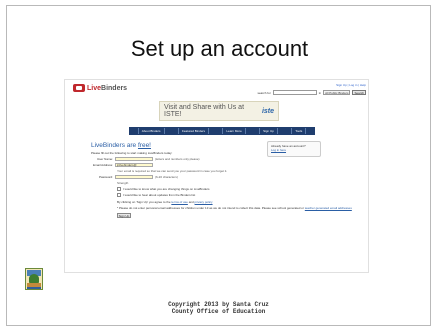 This screenshot has height=331, width=437. I want to click on password-hint: (6-20 characters), so click(166, 177).